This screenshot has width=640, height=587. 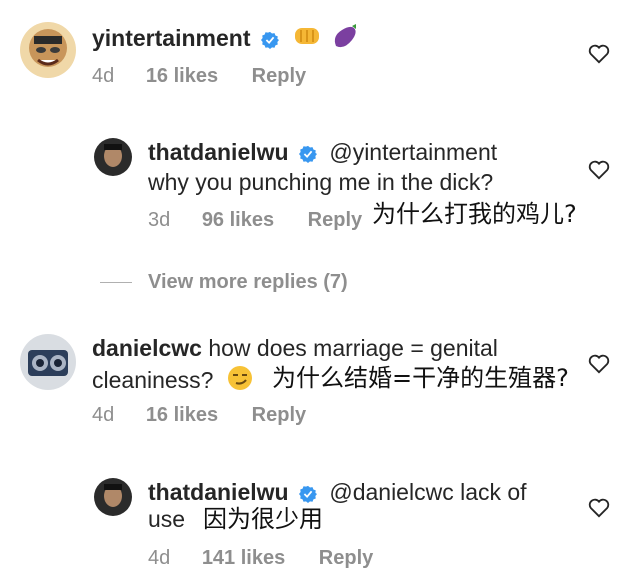 I want to click on smirk-emoji, so click(x=239, y=378).